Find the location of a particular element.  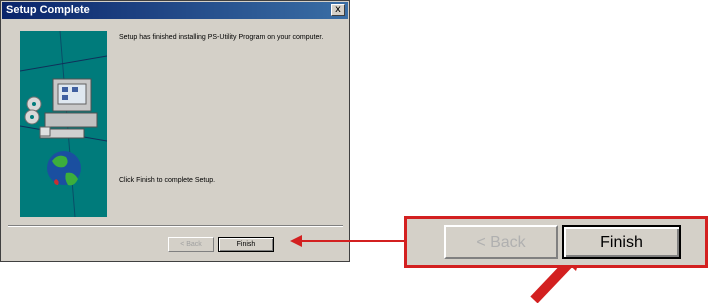

zoomed-buttons-callout: < Back Finish is located at coordinates (556, 242).